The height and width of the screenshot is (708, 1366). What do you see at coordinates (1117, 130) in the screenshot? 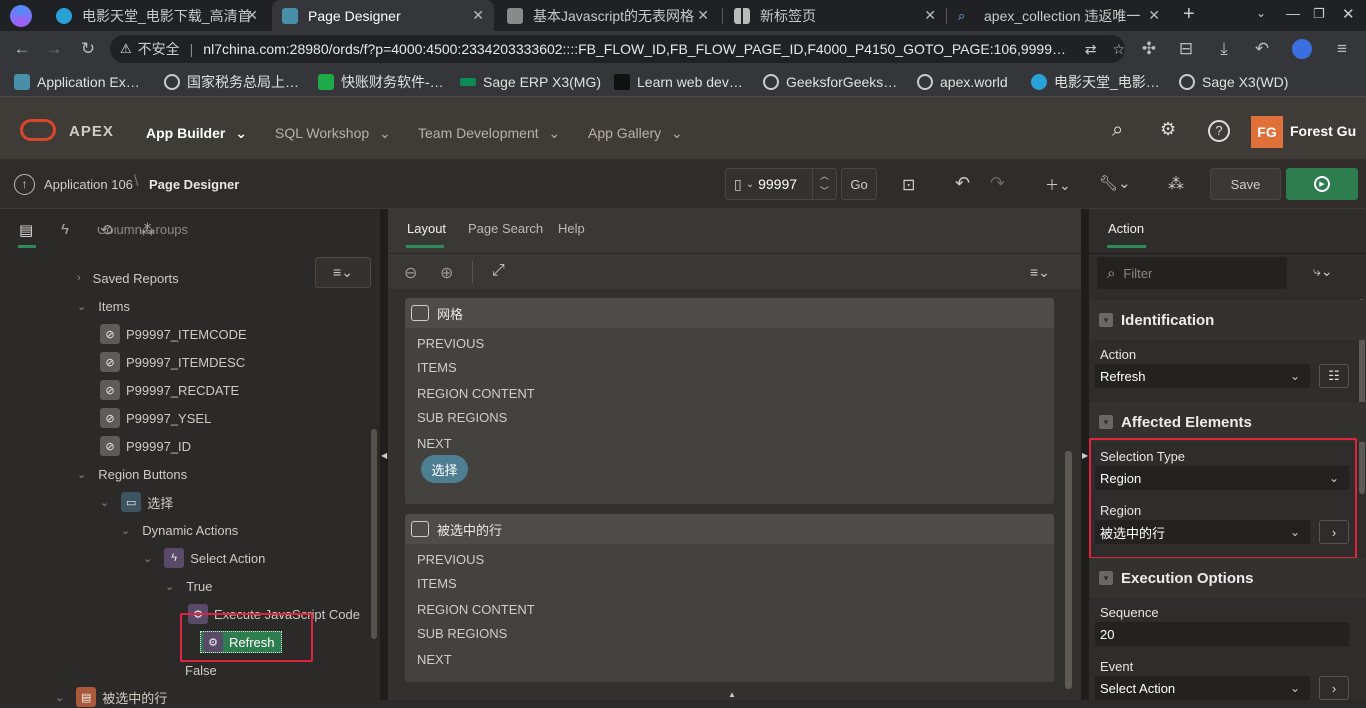
I see `search-icon: ⌕` at bounding box center [1117, 130].